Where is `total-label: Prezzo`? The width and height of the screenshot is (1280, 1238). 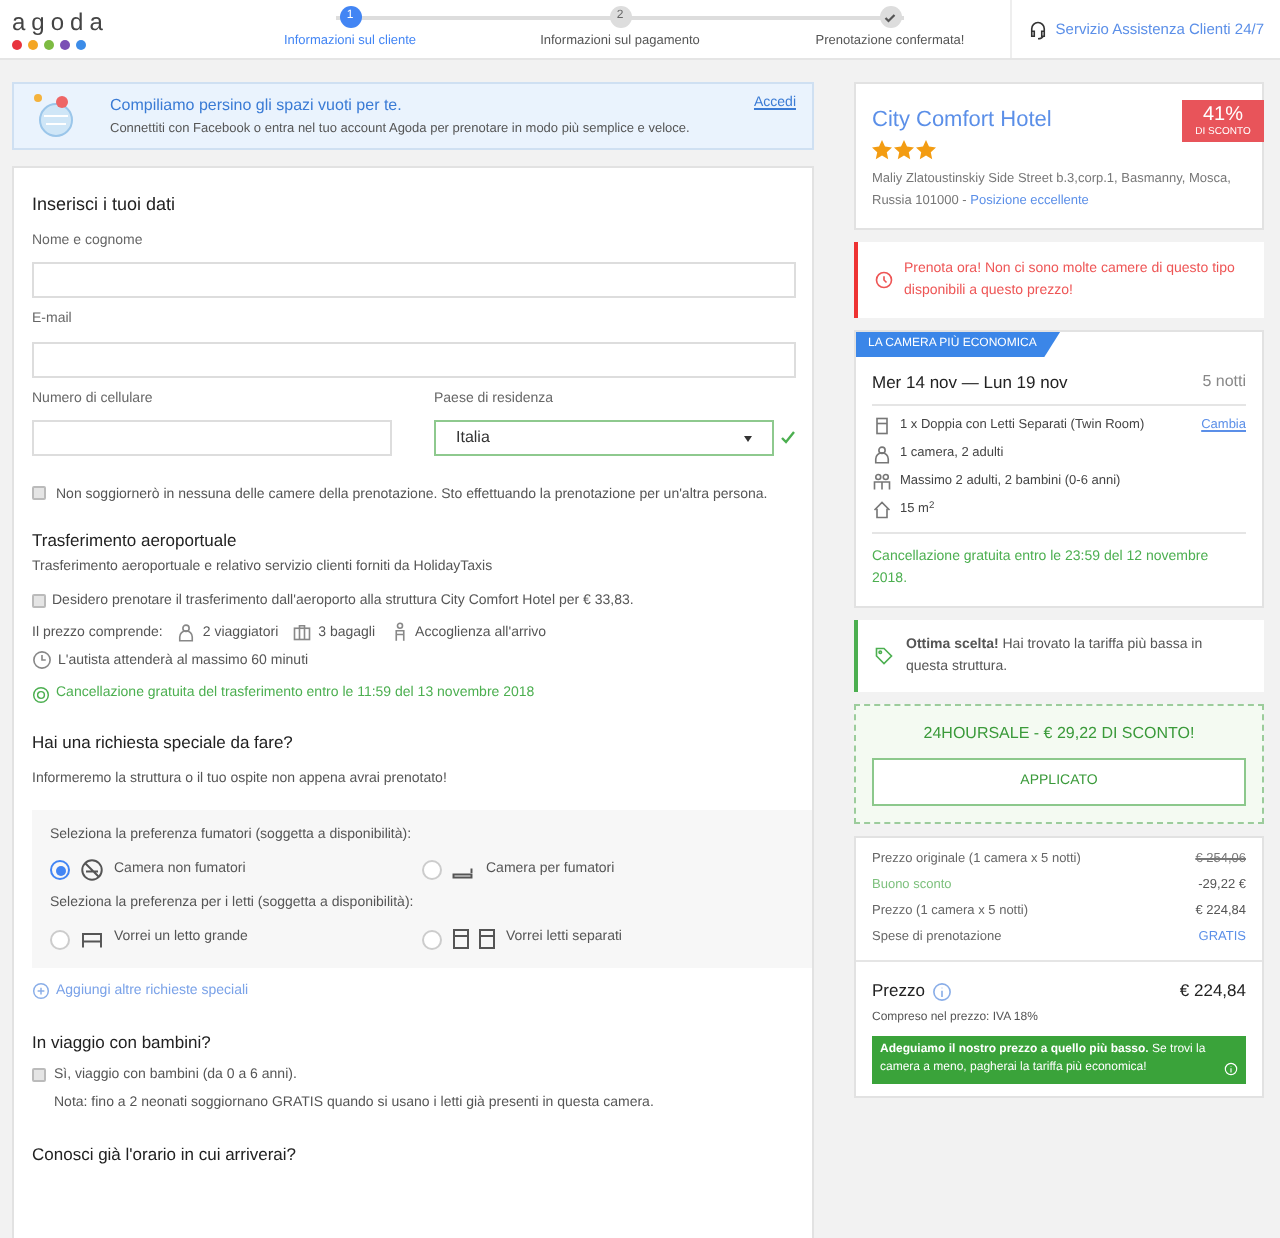 total-label: Prezzo is located at coordinates (898, 991).